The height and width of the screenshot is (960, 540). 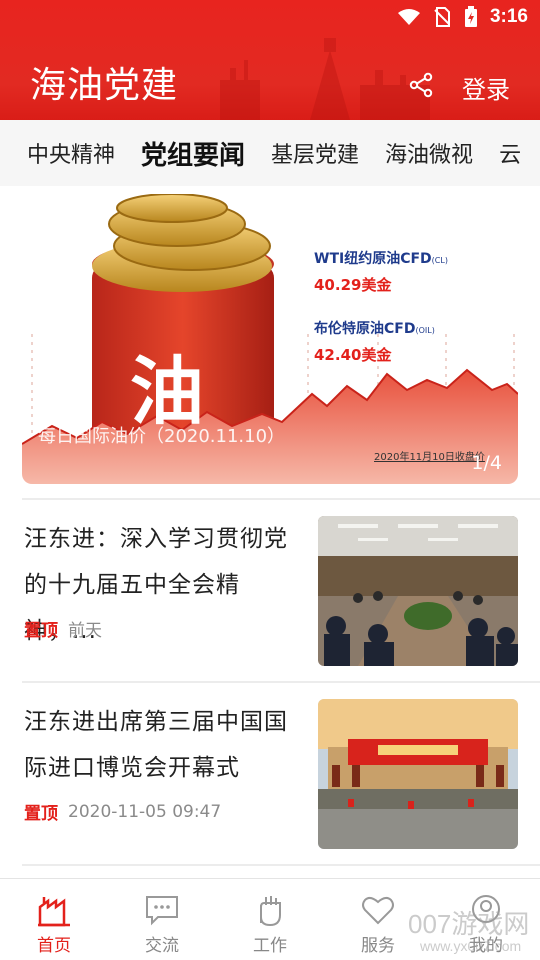 I want to click on nav-home-label: 首页, so click(x=54, y=946).